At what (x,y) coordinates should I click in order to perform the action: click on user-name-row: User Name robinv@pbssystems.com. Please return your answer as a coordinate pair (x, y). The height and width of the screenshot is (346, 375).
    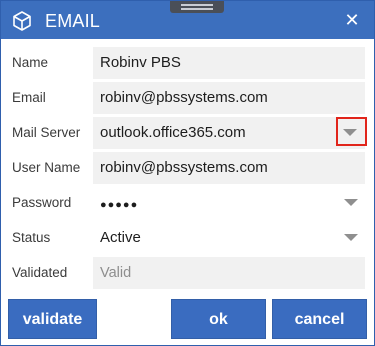
    Looking at the image, I should click on (187, 168).